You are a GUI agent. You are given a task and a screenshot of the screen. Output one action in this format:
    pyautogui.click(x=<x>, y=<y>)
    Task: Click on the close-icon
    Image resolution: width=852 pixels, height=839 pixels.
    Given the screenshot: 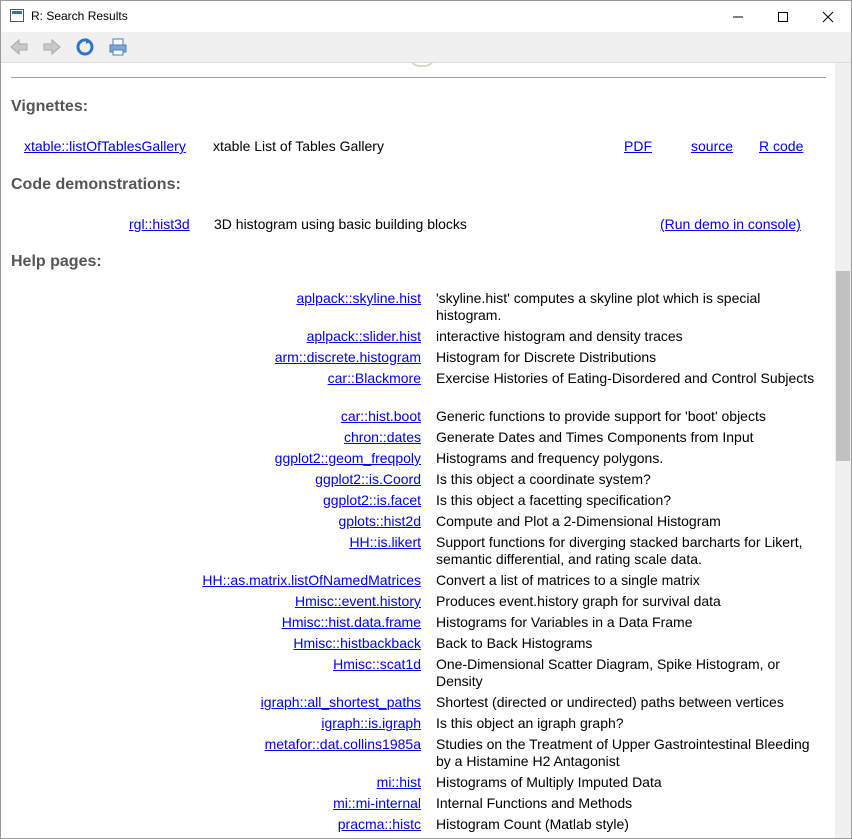 What is the action you would take?
    pyautogui.click(x=828, y=16)
    